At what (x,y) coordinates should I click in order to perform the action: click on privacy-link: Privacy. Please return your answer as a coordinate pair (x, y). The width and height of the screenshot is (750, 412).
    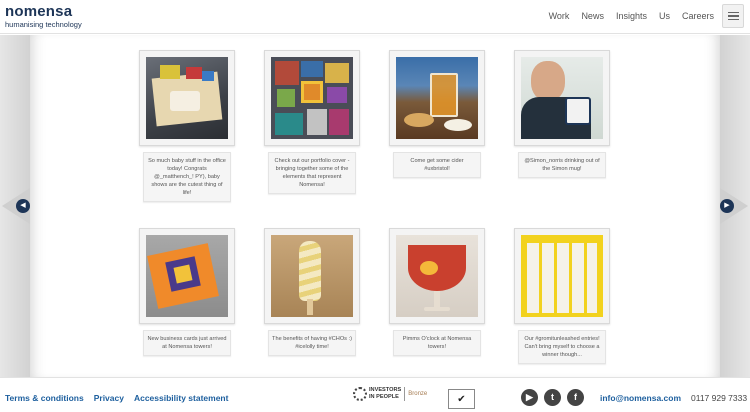
    Looking at the image, I should click on (109, 398).